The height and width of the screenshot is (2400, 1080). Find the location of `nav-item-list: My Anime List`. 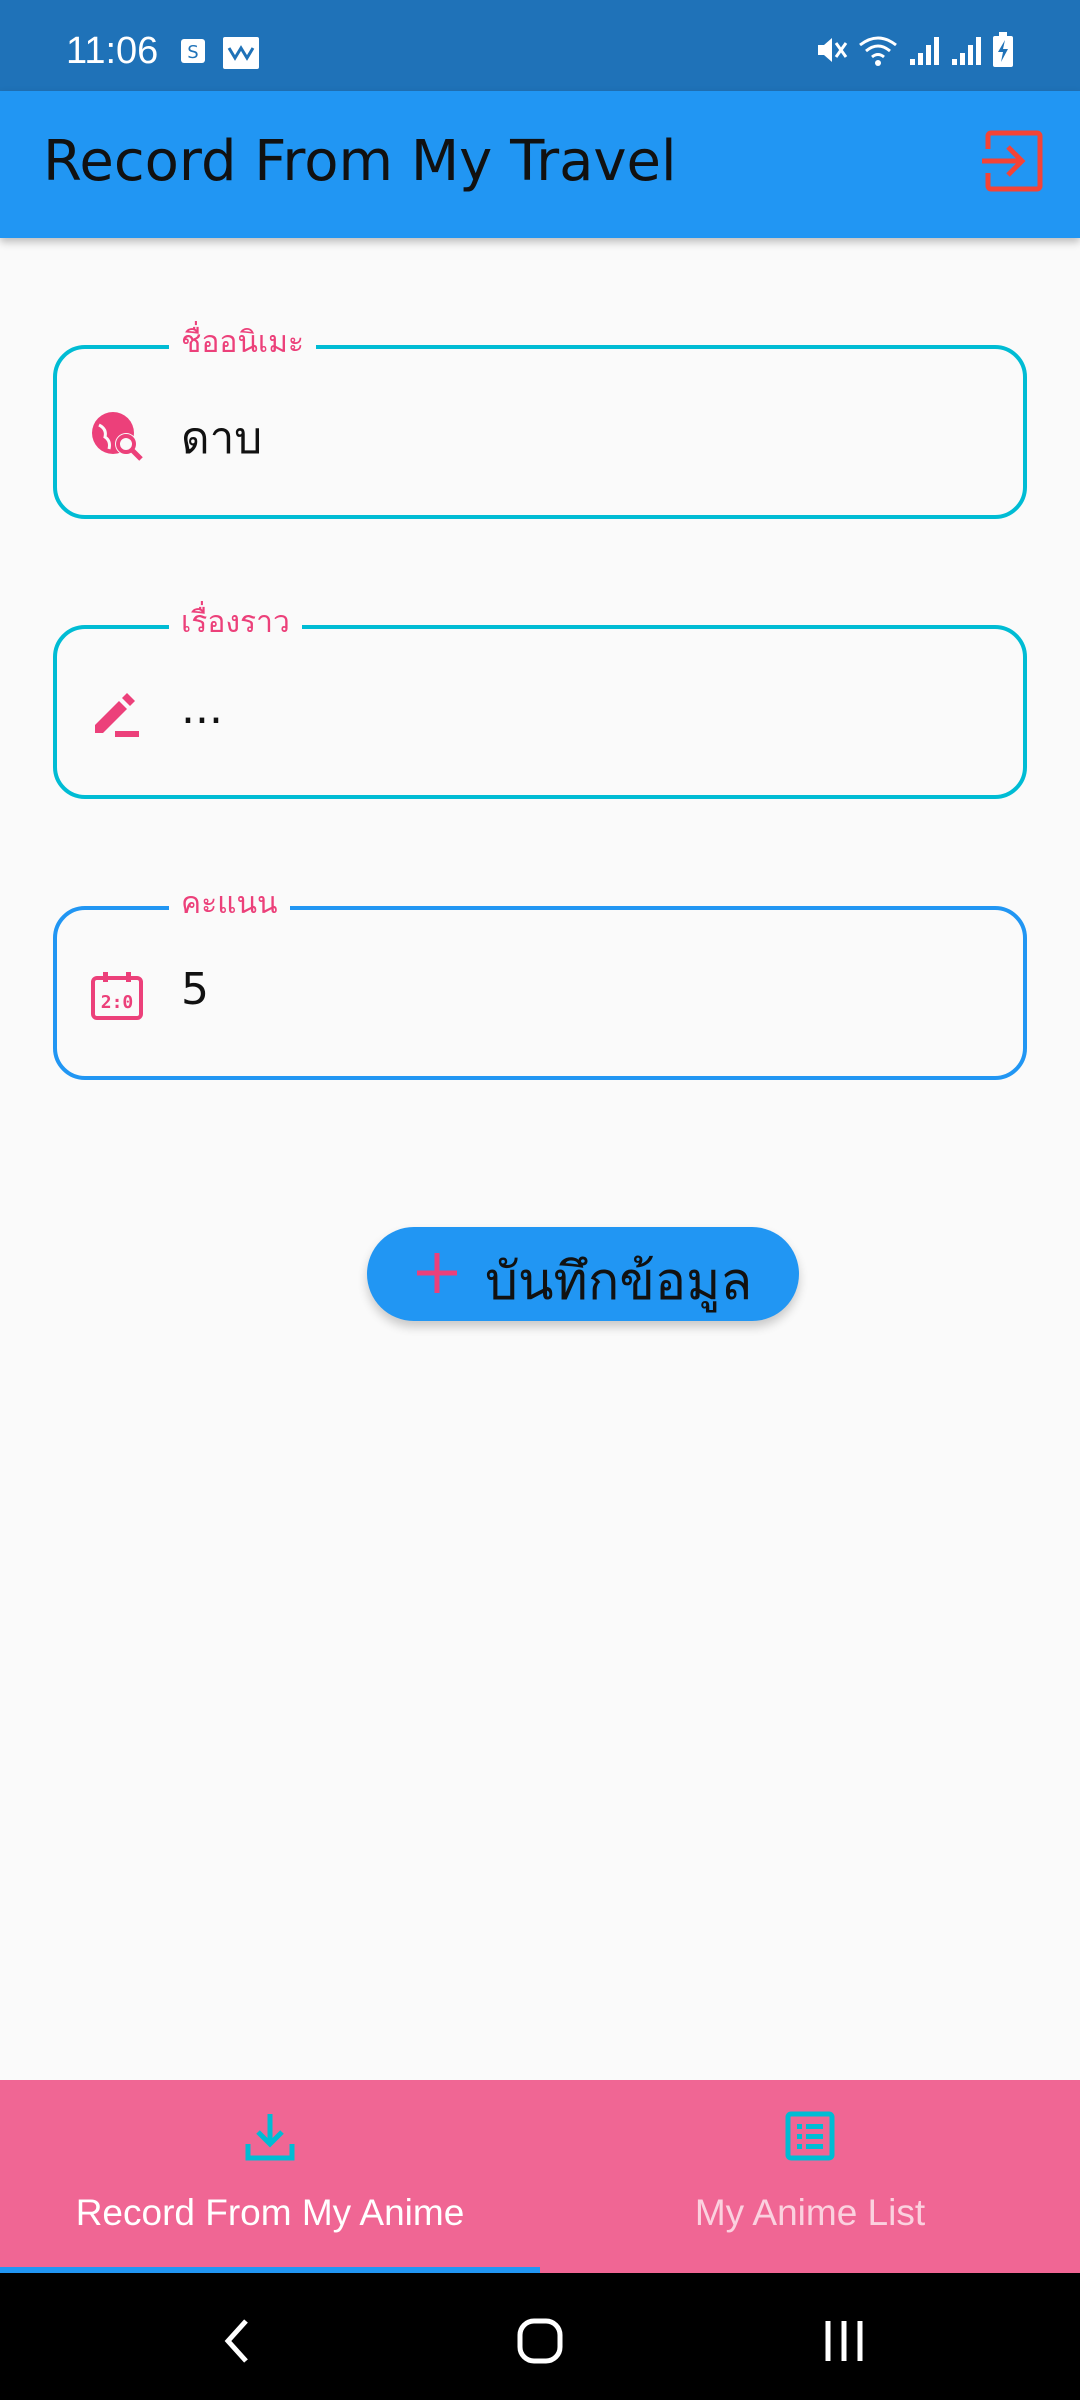

nav-item-list: My Anime List is located at coordinates (810, 2176).